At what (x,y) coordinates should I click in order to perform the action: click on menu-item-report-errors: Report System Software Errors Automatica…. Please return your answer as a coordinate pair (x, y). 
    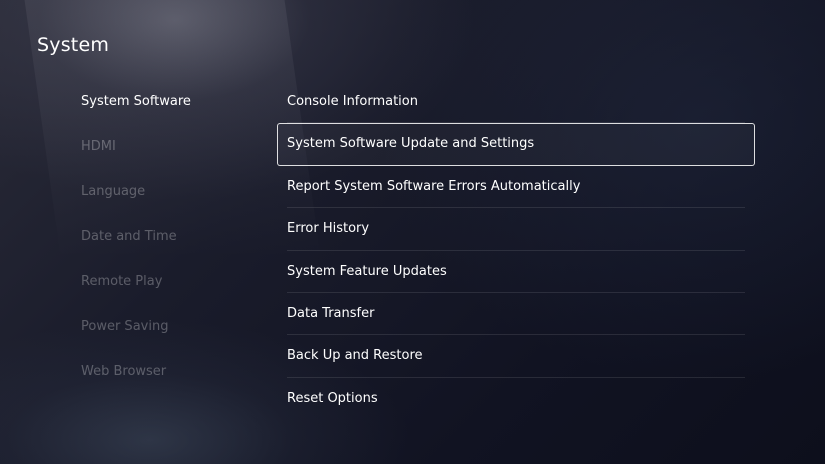
    Looking at the image, I should click on (516, 187).